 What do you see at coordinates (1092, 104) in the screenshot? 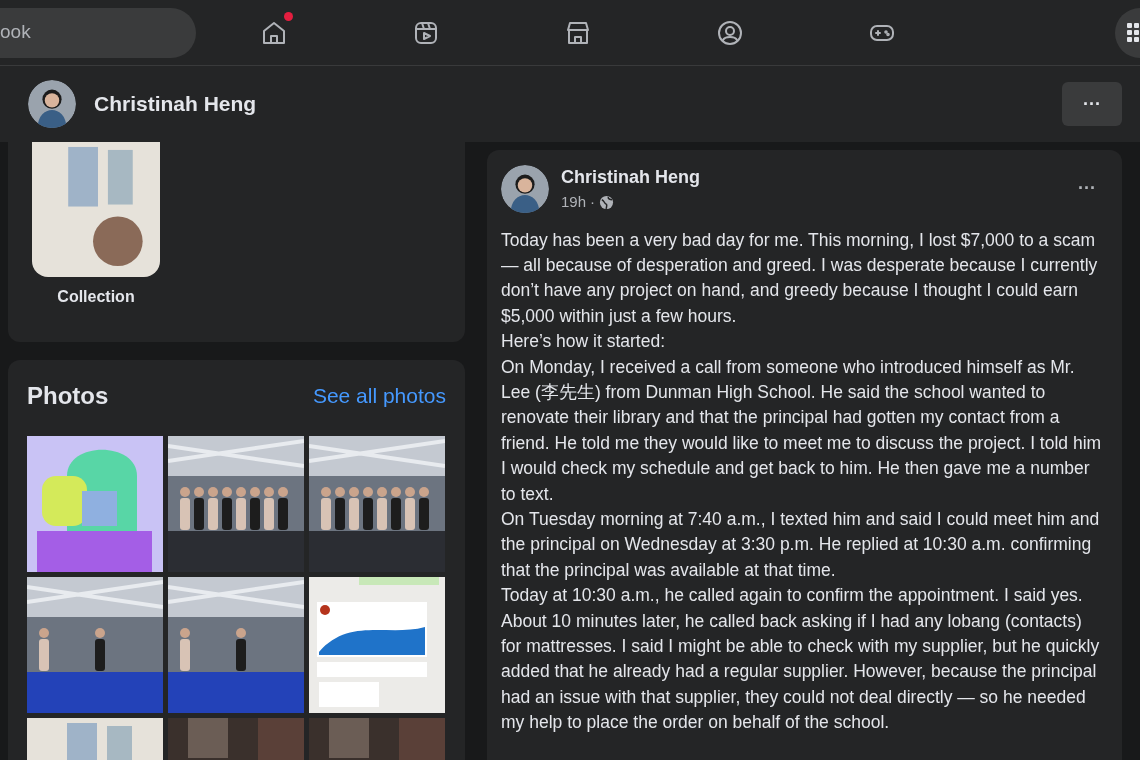
I see `more-button: ···` at bounding box center [1092, 104].